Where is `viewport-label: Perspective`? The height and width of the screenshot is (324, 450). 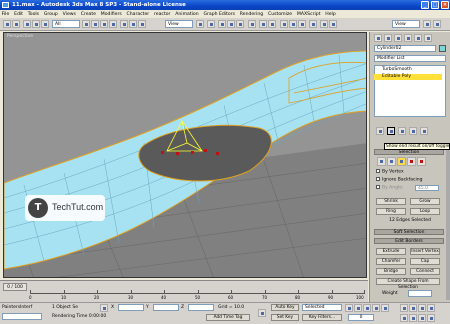 viewport-label: Perspective is located at coordinates (20, 36).